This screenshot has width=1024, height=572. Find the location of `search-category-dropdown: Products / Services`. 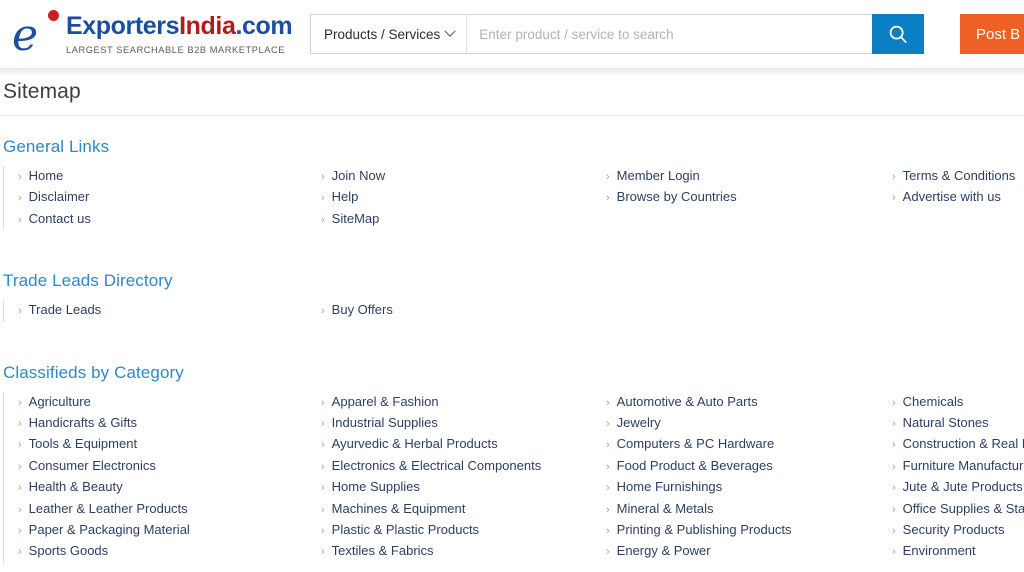

search-category-dropdown: Products / Services is located at coordinates (388, 34).